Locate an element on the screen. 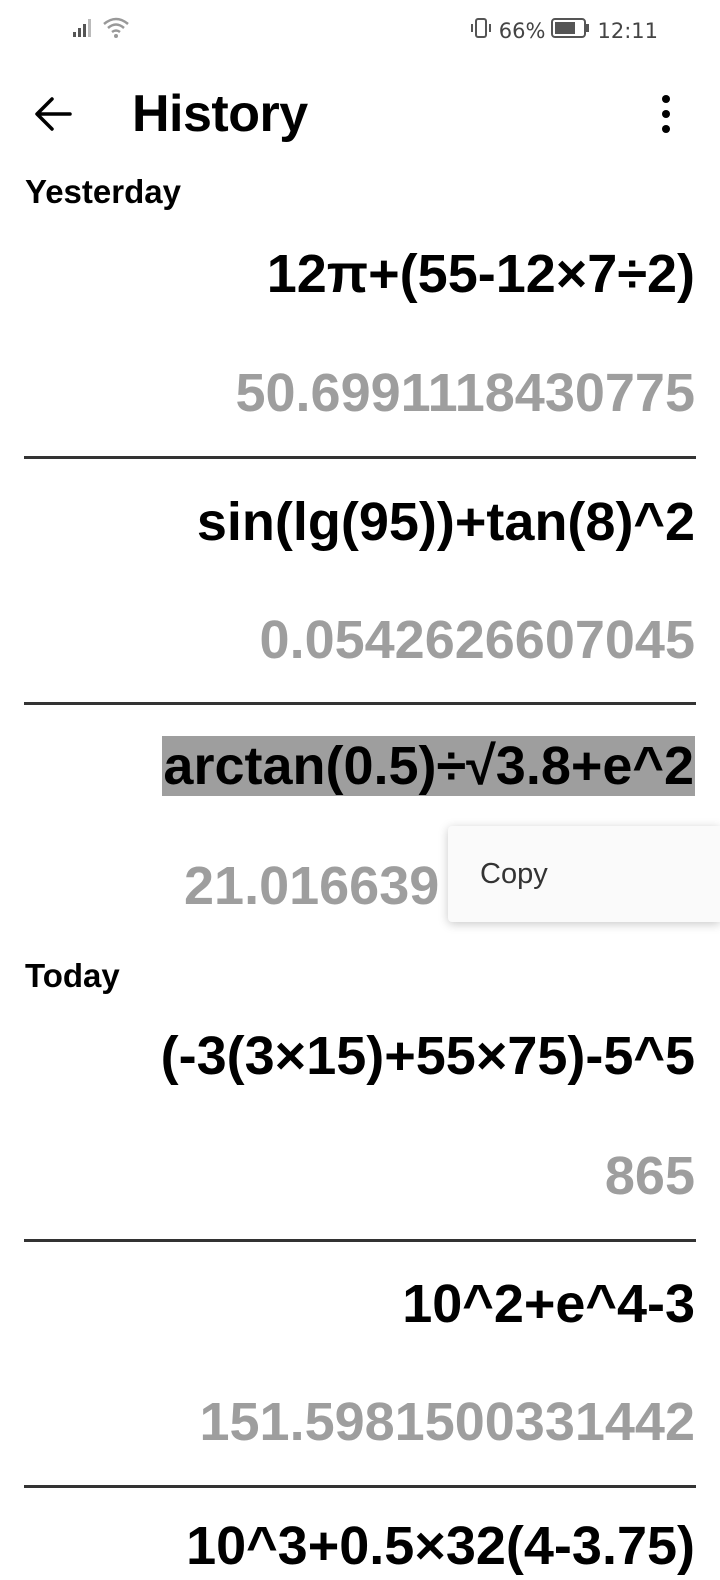  history-expression: (-3(3×15)+55×75)-5^5 is located at coordinates (428, 1056).